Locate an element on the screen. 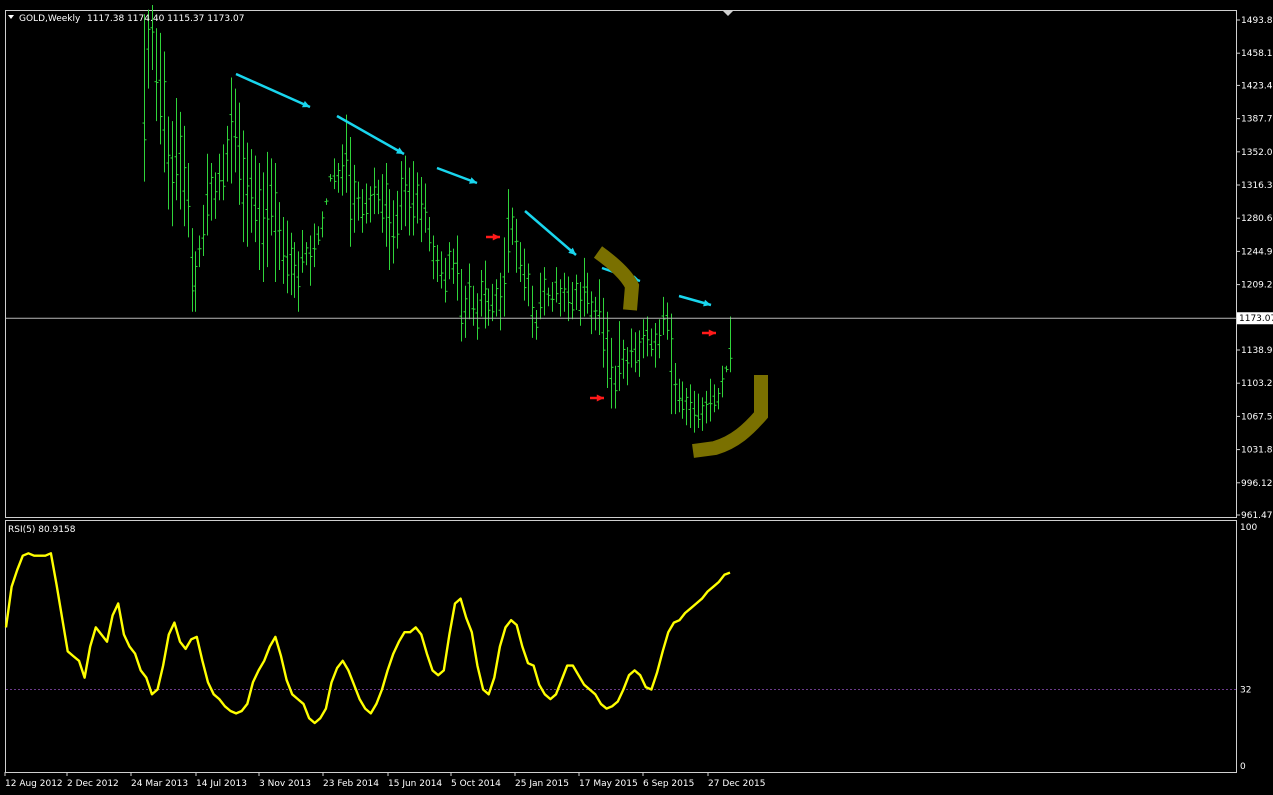 The width and height of the screenshot is (1273, 795). time-tick-label: 12 Aug 2012 is located at coordinates (34, 784).